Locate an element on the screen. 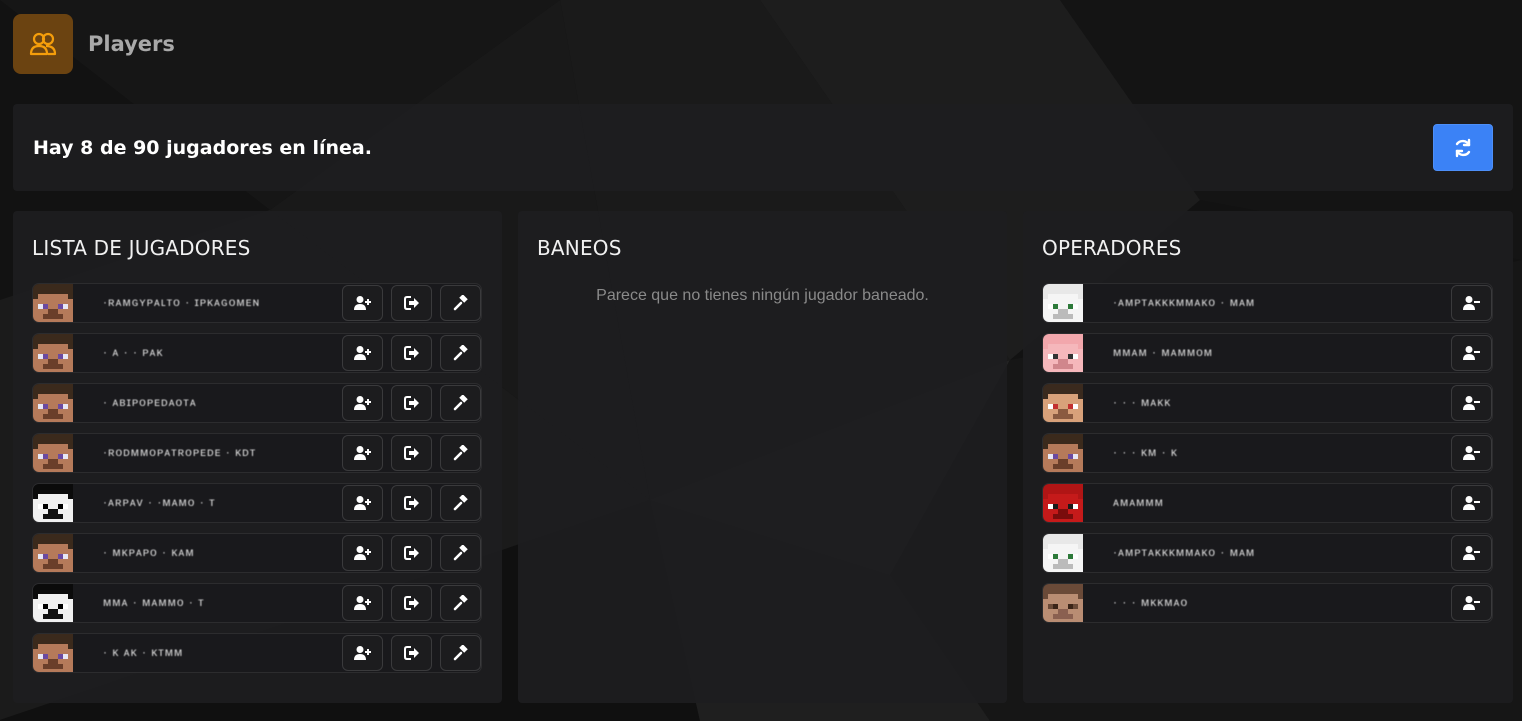  player-name: ·ʀᴀᴍɢʏᴘᴀʟᴛᴏ · ɪᴘᴋᴀɢᴏᴍᴇɴ is located at coordinates (182, 302).